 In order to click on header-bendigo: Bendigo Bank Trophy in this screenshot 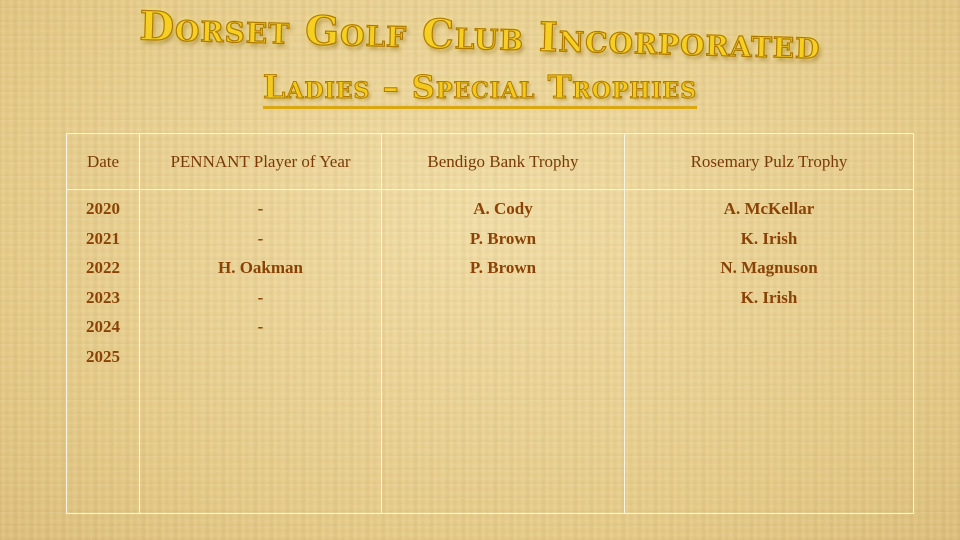, I will do `click(503, 162)`.